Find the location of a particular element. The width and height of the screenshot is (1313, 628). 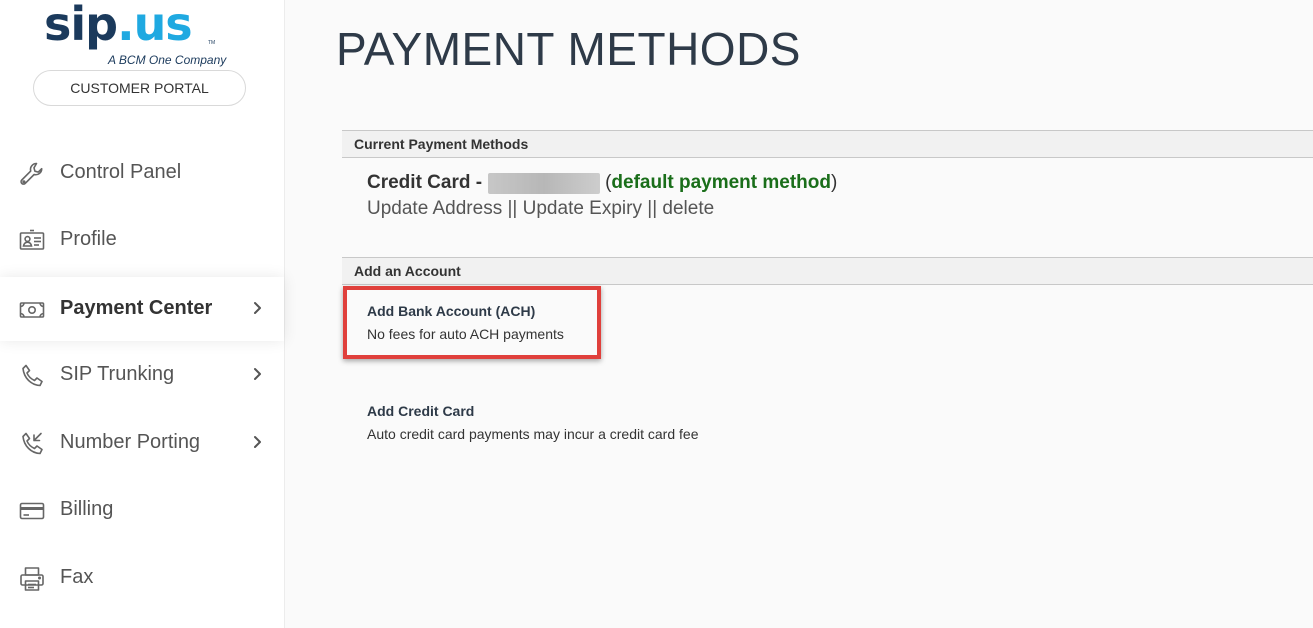

wrench-icon is located at coordinates (32, 174).